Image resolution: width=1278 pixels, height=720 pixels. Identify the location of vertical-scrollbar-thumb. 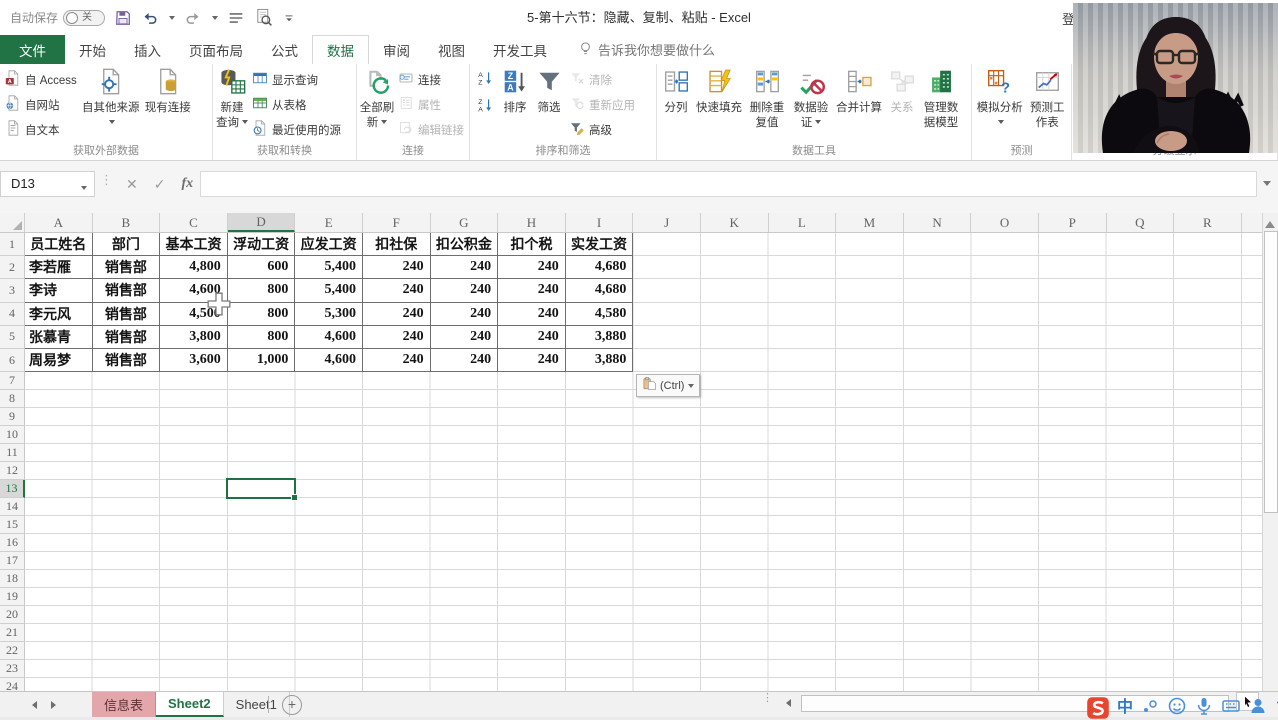
(1271, 372).